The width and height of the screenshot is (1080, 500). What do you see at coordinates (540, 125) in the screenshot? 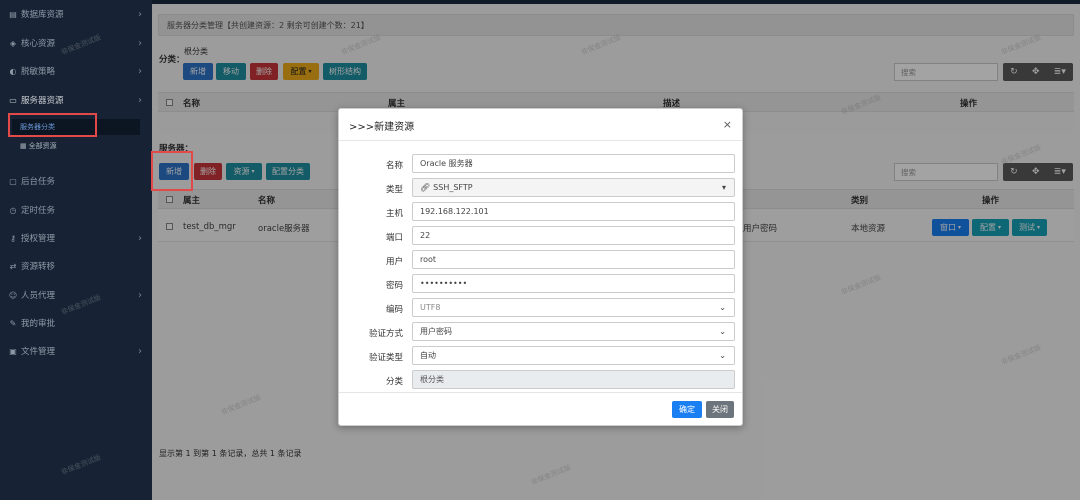
I see `modal-header: >>>新建资源 ×` at bounding box center [540, 125].